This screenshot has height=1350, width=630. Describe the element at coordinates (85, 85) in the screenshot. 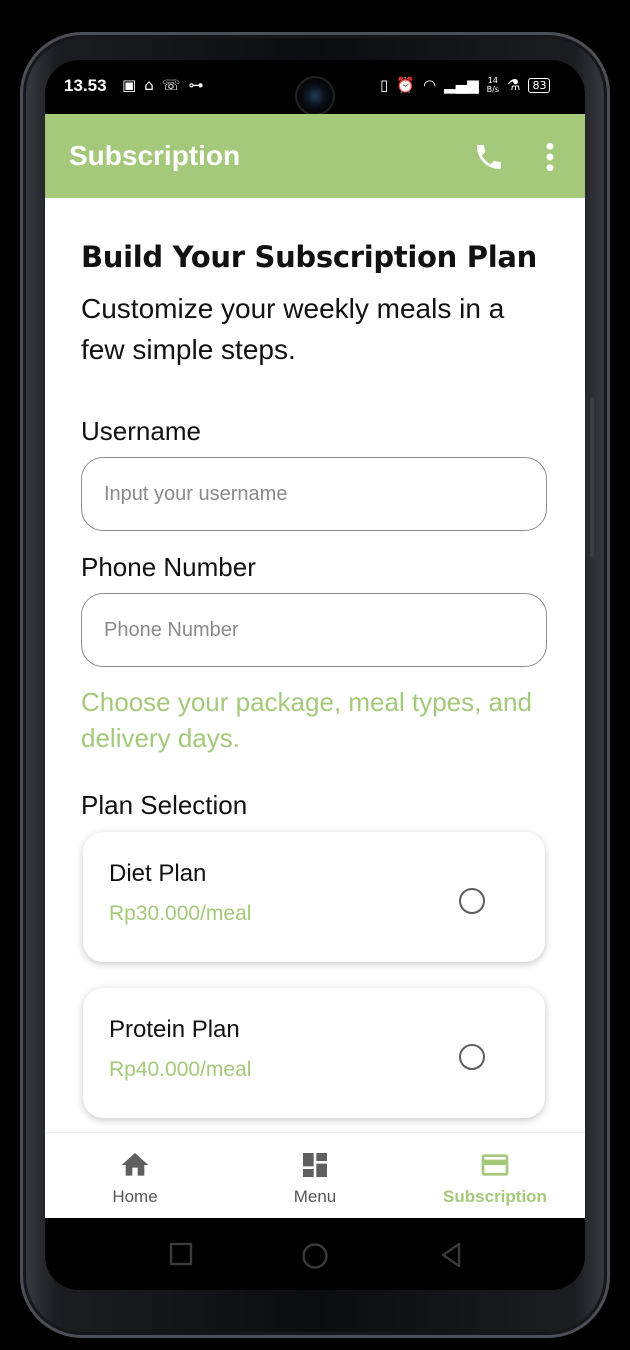

I see `status-time: 13.53` at that location.